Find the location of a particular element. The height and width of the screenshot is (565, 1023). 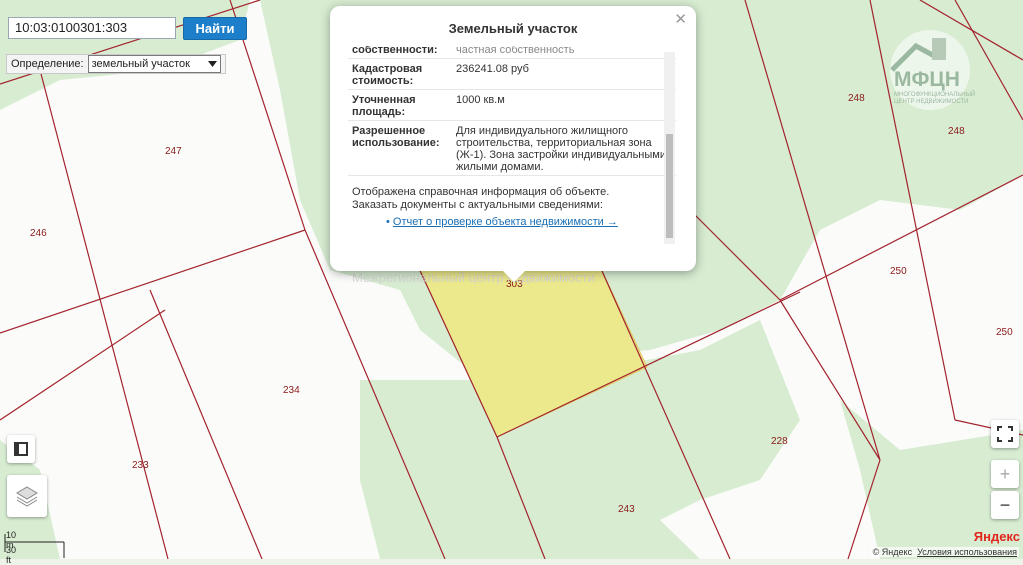

popup-title: Земельный участок is located at coordinates (513, 28).